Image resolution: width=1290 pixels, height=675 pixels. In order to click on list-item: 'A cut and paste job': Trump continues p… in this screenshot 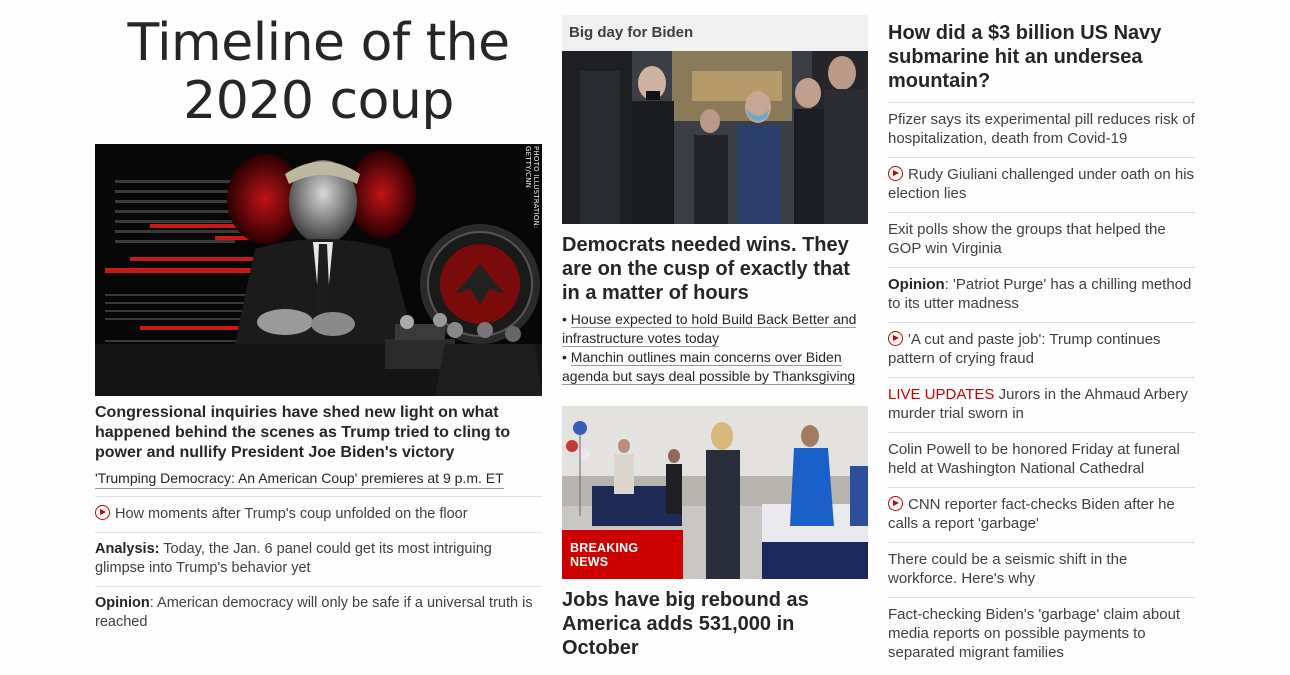, I will do `click(1041, 349)`.